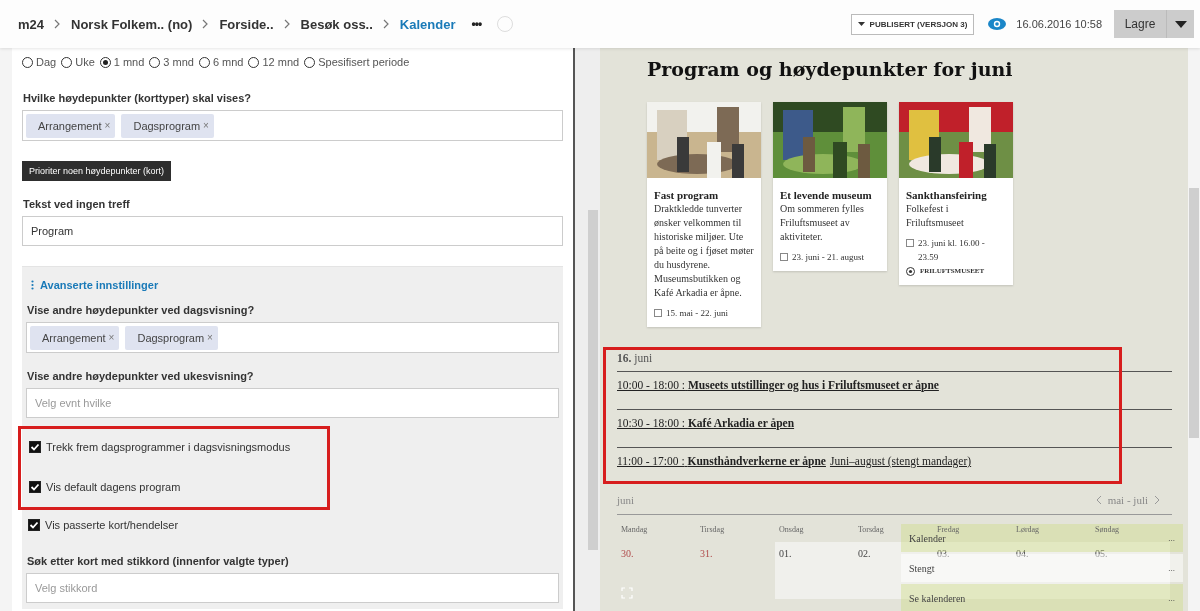 The image size is (1200, 611). Describe the element at coordinates (830, 186) in the screenshot. I see `event-card: Et levende museum Om sommeren fylles Friluftsmuseet av aktiviteter. 23. juni - 21. august` at that location.